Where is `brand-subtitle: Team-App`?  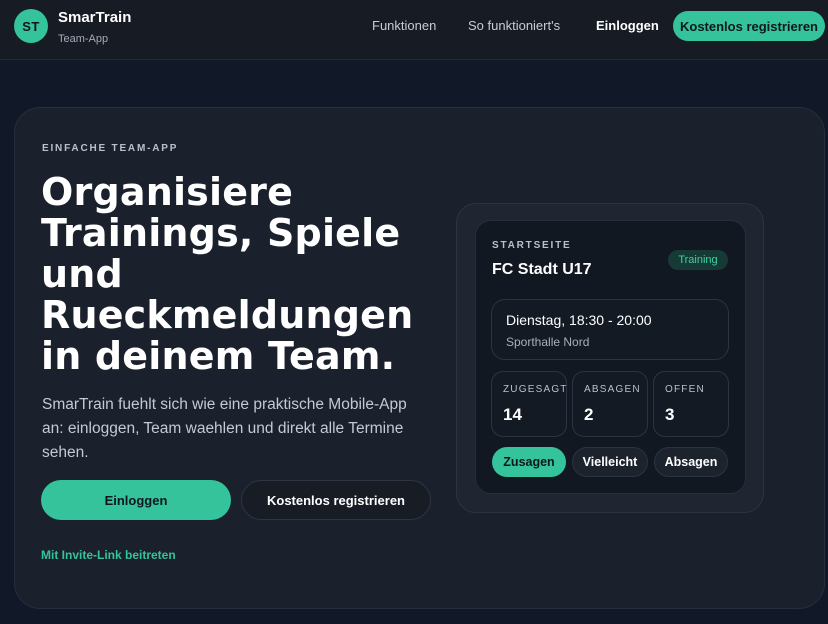 brand-subtitle: Team-App is located at coordinates (83, 39).